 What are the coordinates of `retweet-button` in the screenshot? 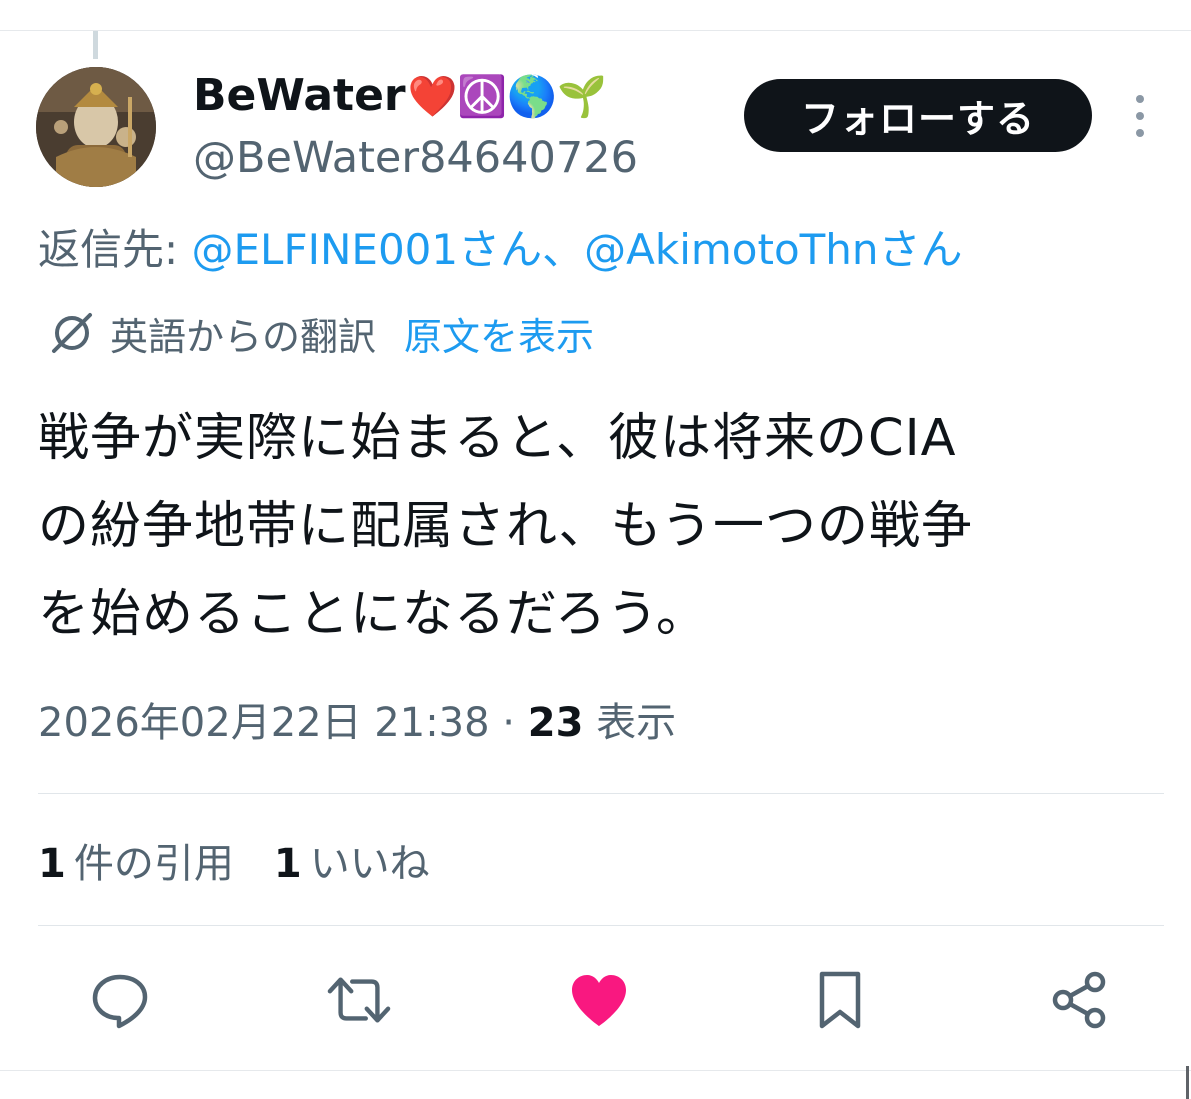 It's located at (359, 1000).